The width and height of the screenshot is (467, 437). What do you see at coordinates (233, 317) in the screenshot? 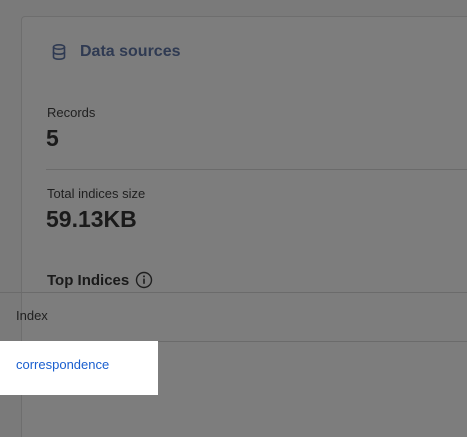
I see `table-header: Index` at bounding box center [233, 317].